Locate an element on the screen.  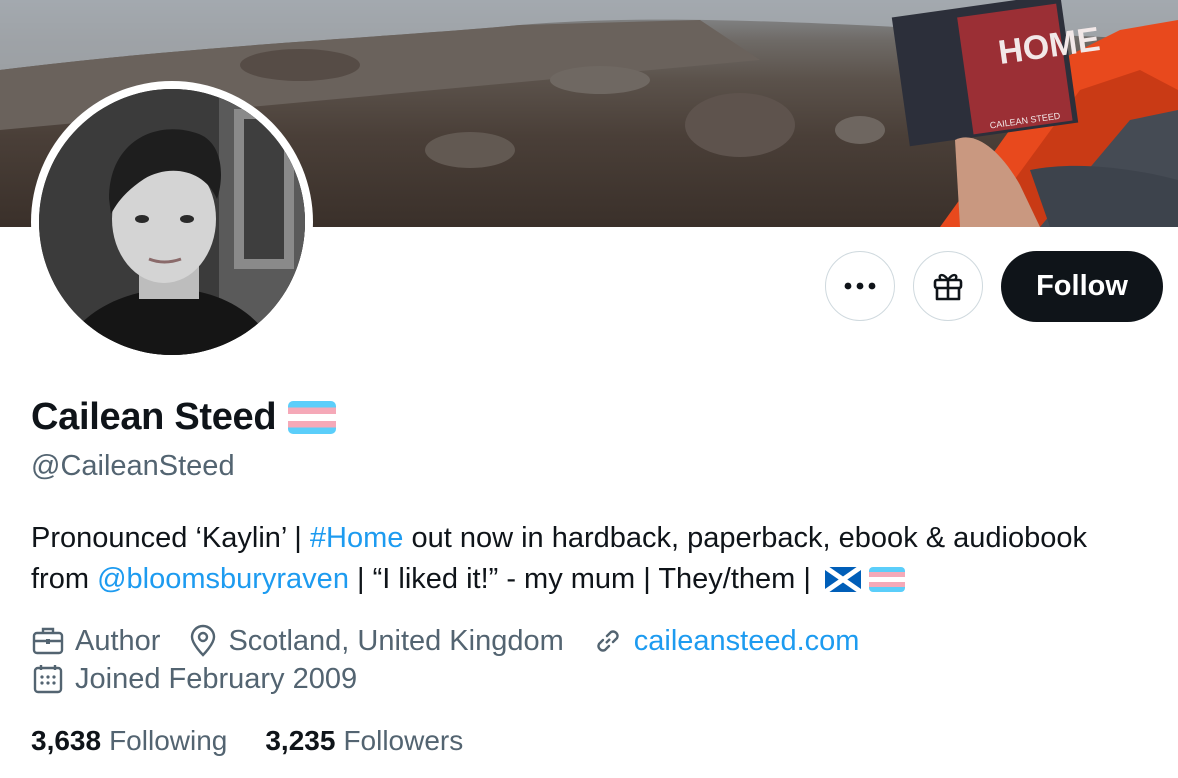
link-icon is located at coordinates (608, 641).